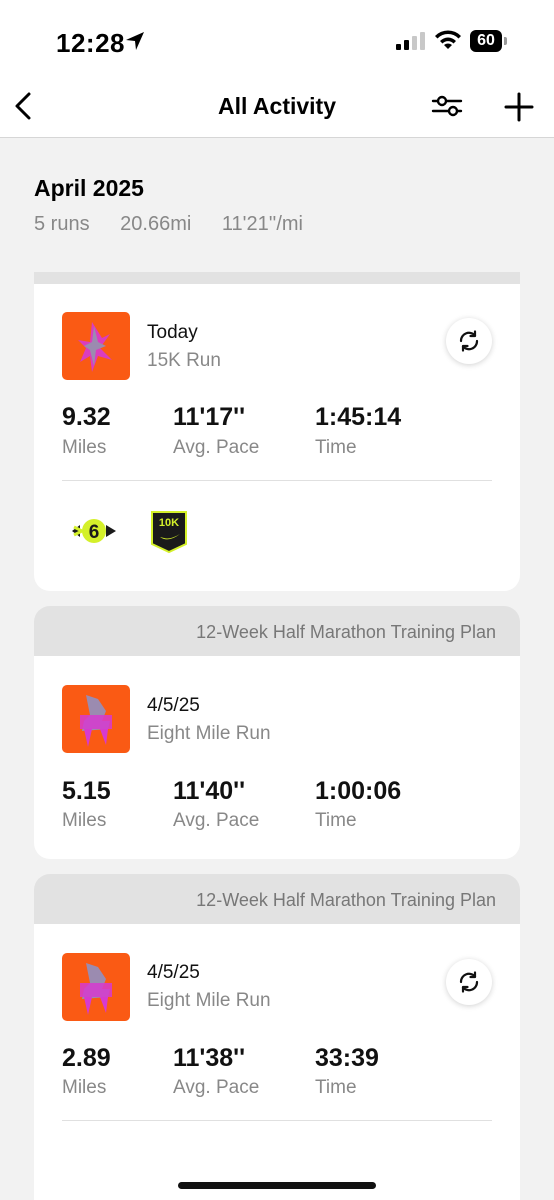  What do you see at coordinates (89, 188) in the screenshot?
I see `month-title: April 2025` at bounding box center [89, 188].